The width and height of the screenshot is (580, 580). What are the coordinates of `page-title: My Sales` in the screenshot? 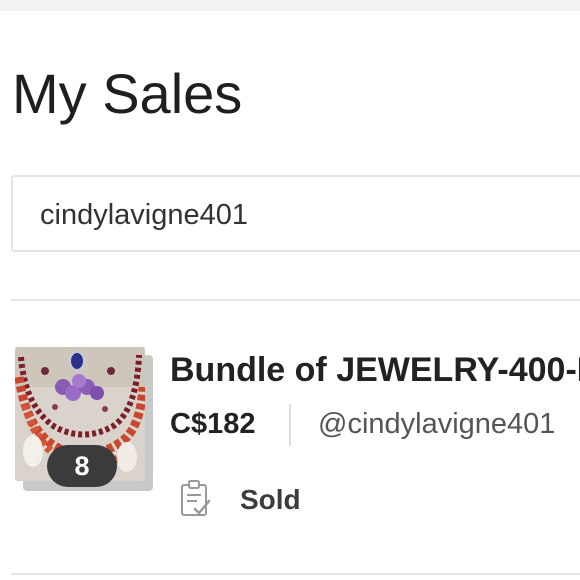 It's located at (127, 93).